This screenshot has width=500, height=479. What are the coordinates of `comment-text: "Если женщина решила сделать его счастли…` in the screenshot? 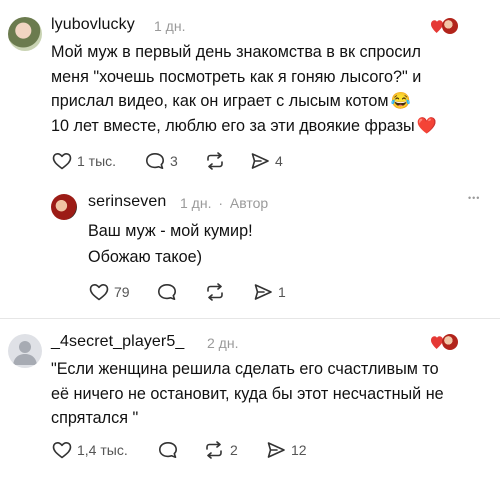 It's located at (271, 394).